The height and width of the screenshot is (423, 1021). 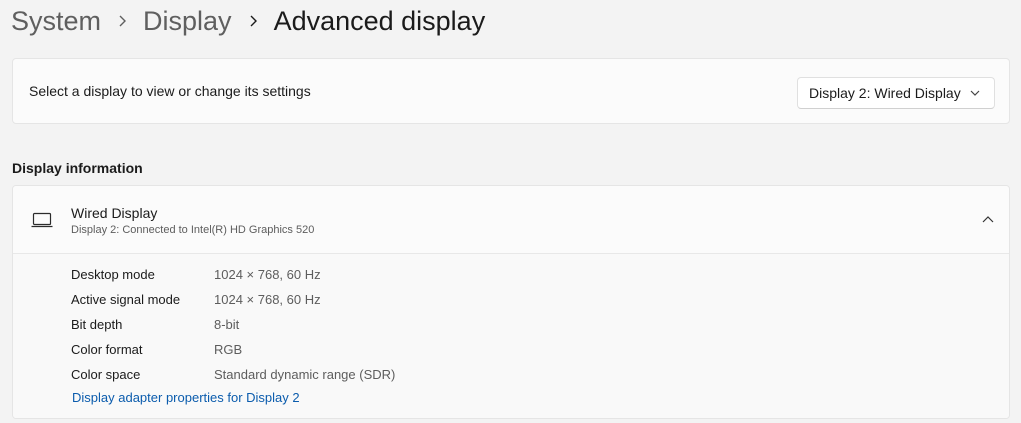 I want to click on info-label: Color space, so click(x=106, y=374).